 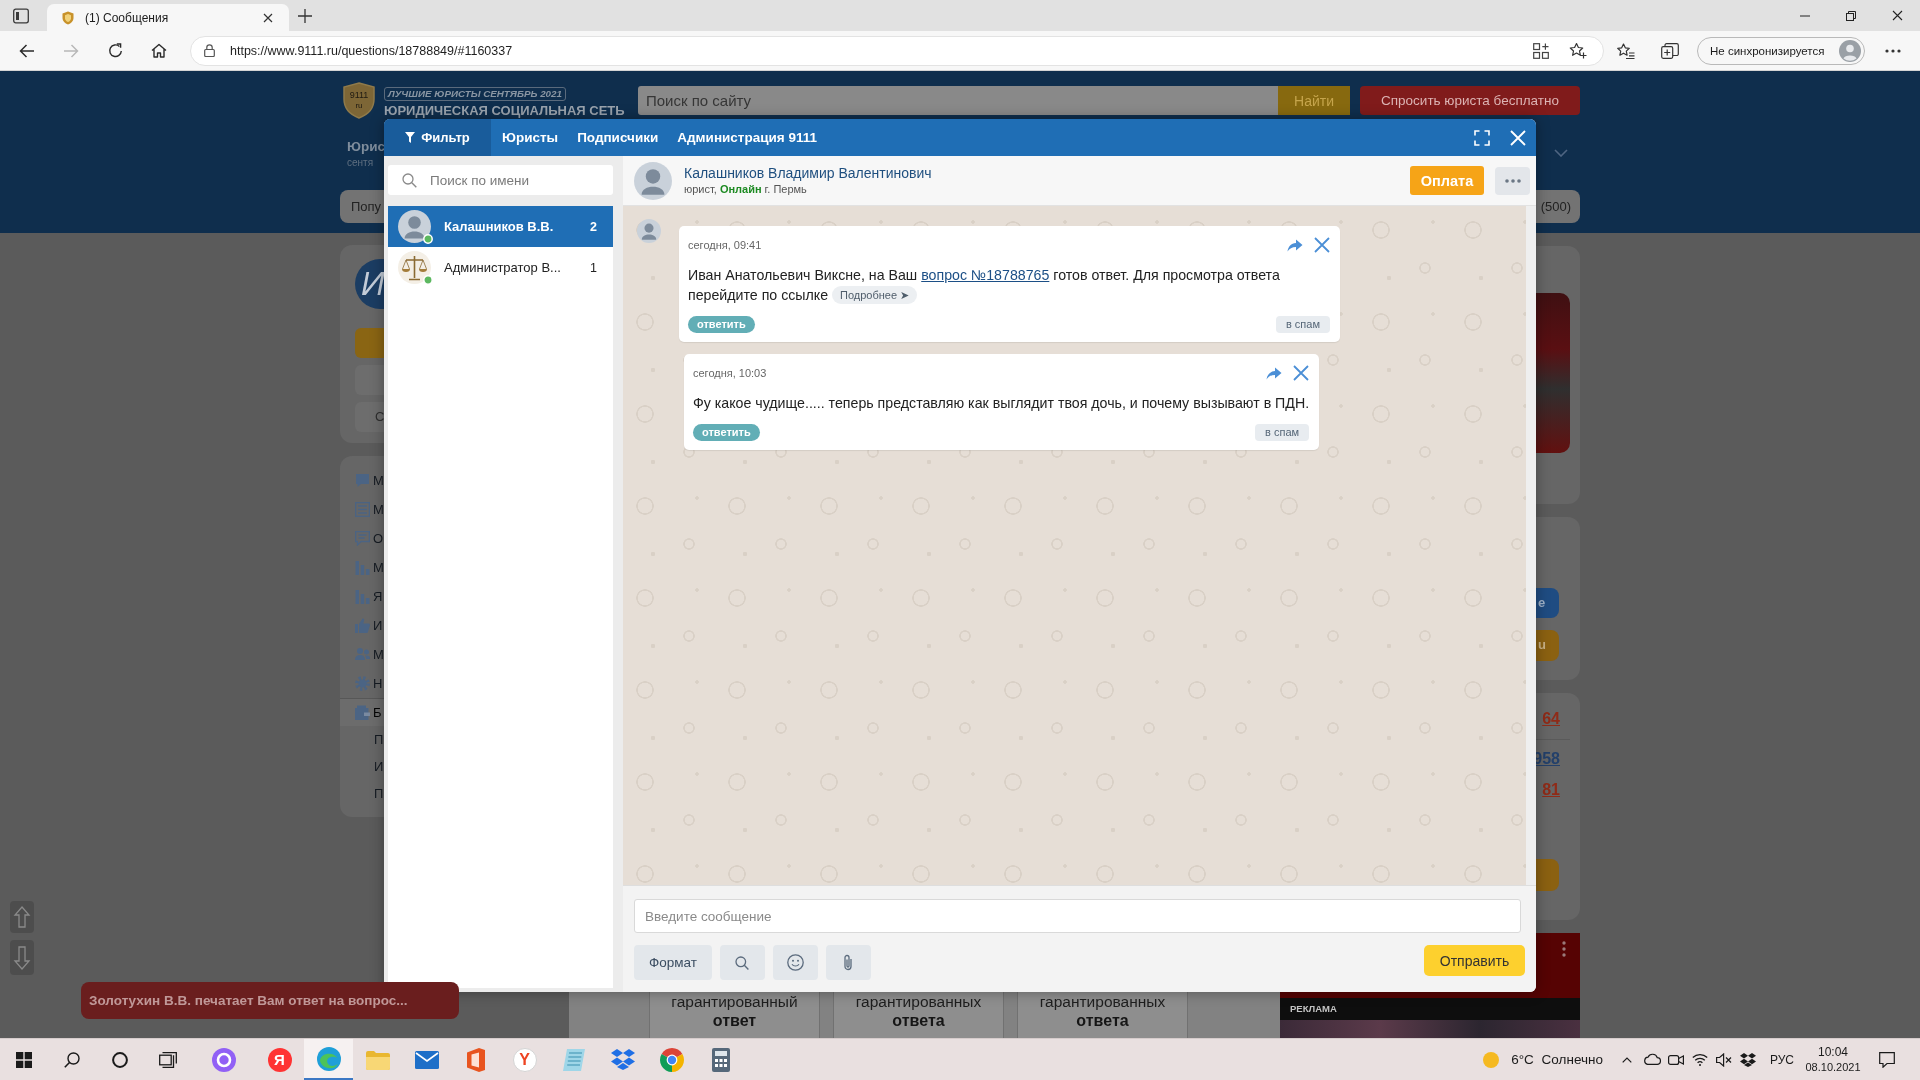 What do you see at coordinates (361, 163) in the screenshot?
I see `page-subheading: сентя` at bounding box center [361, 163].